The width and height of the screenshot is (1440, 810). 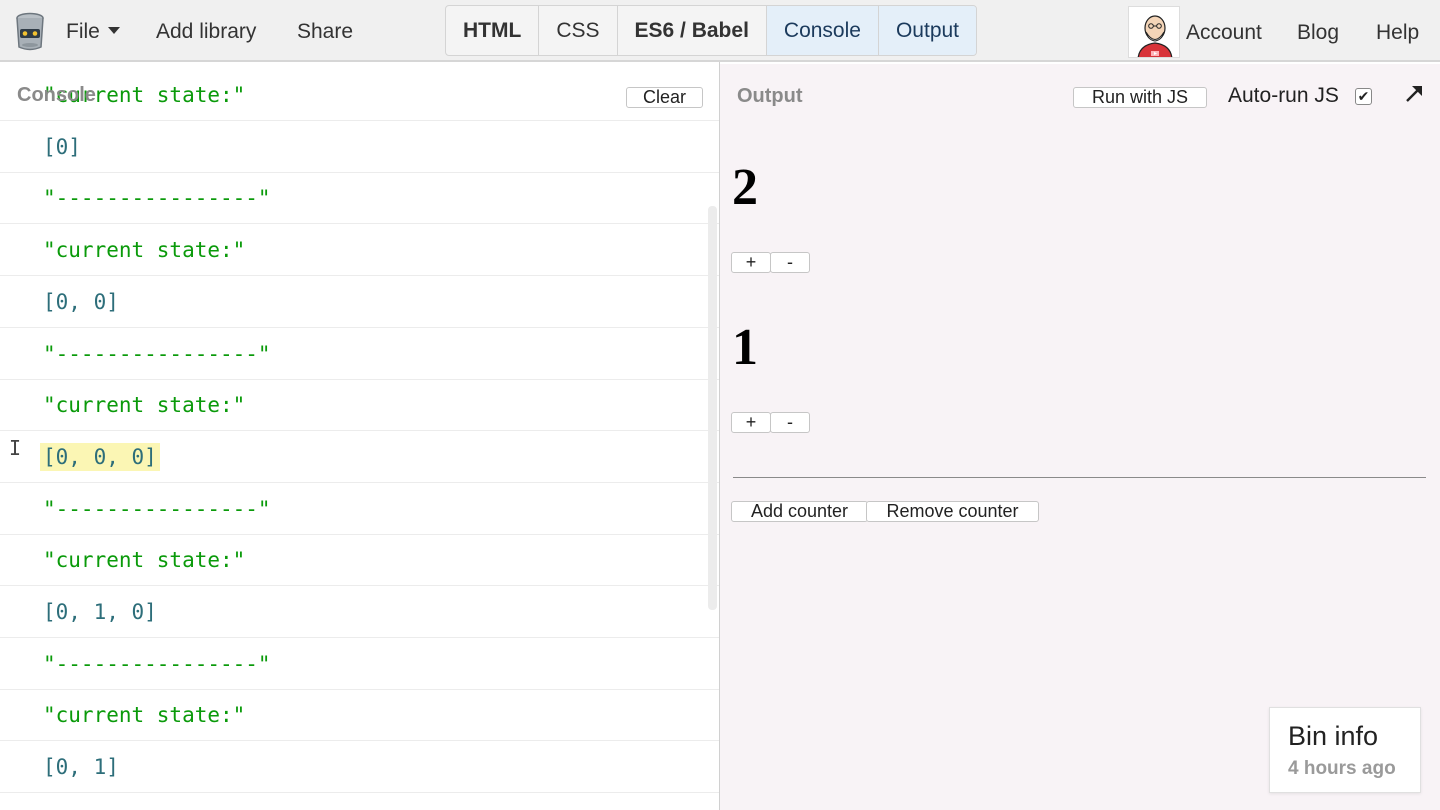 What do you see at coordinates (927, 30) in the screenshot?
I see `tab-output: Output` at bounding box center [927, 30].